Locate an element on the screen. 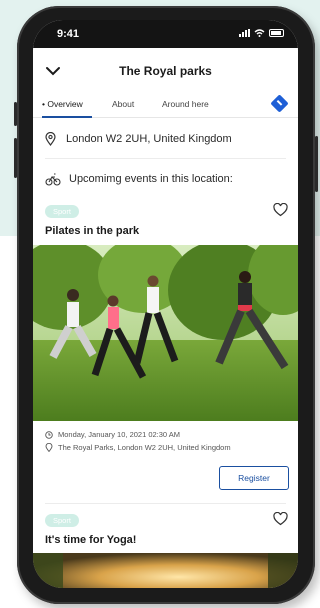 Image resolution: width=320 pixels, height=608 pixels. pin-icon is located at coordinates (49, 447).